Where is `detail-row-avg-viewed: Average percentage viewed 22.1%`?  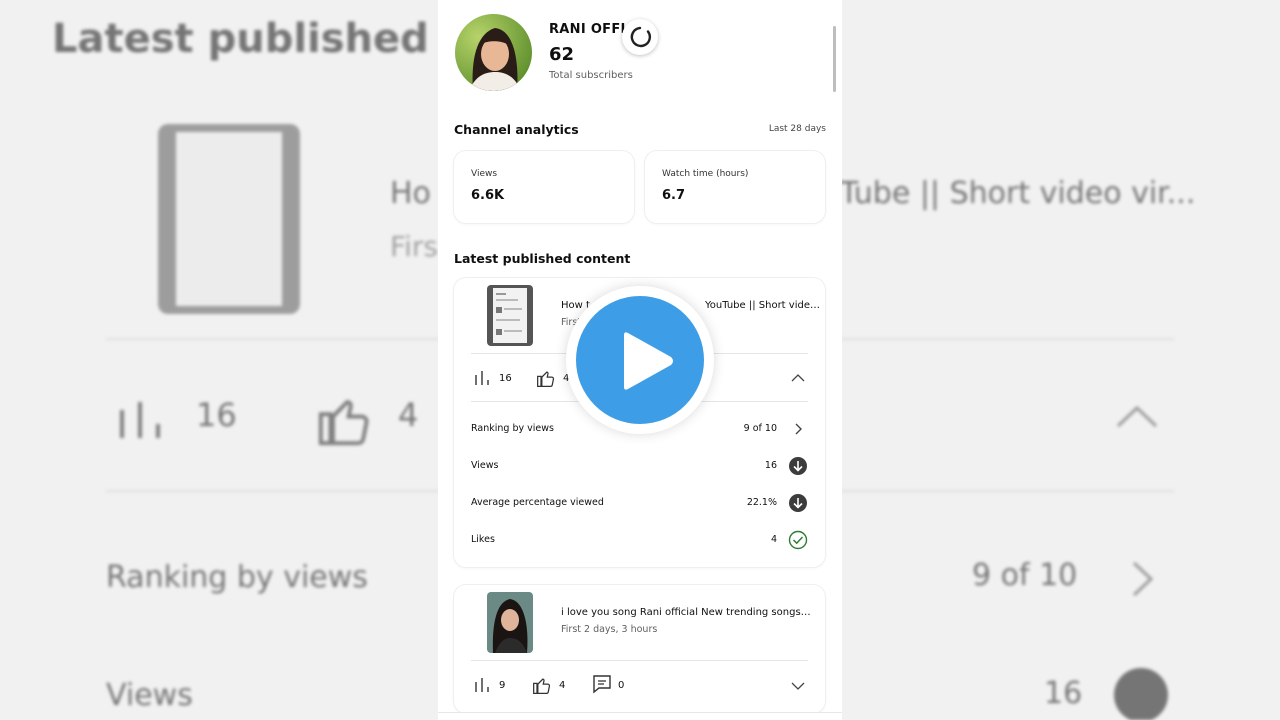 detail-row-avg-viewed: Average percentage viewed 22.1% is located at coordinates (639, 503).